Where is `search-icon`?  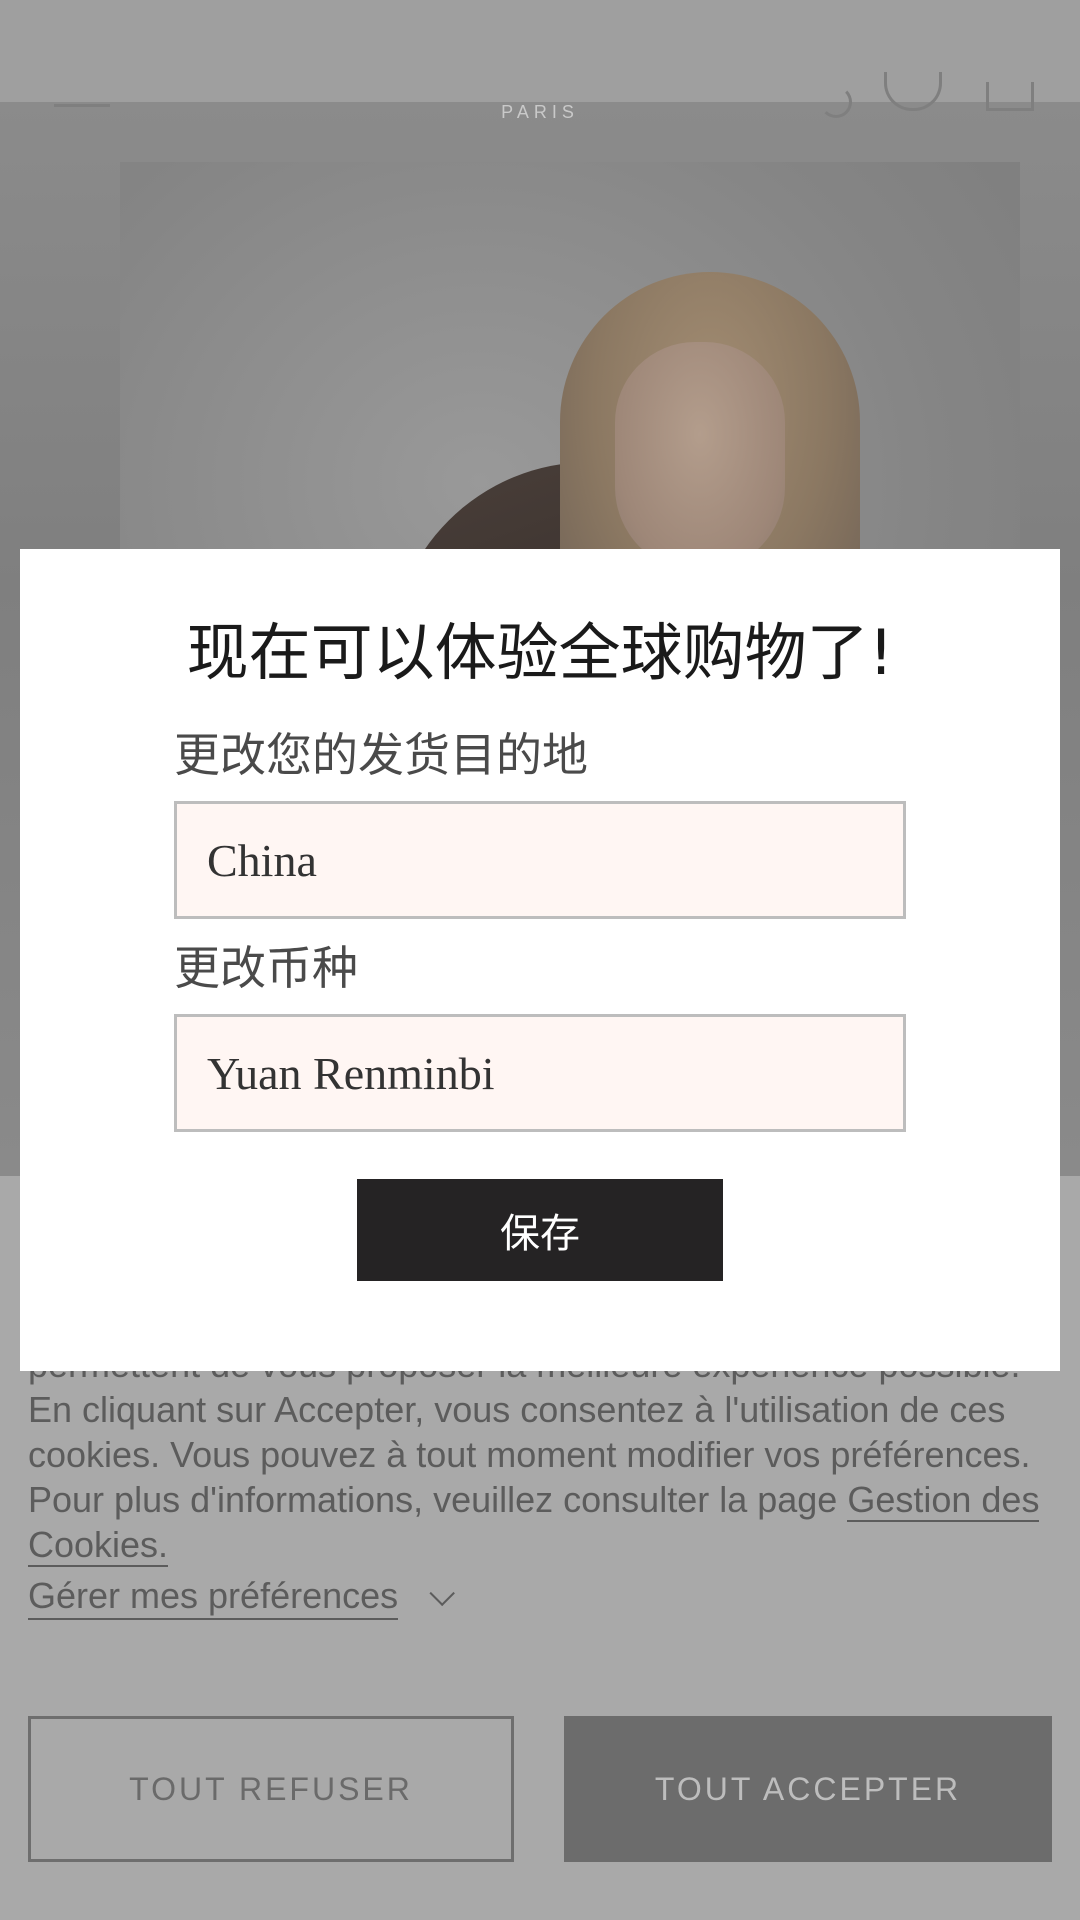 search-icon is located at coordinates (836, 102).